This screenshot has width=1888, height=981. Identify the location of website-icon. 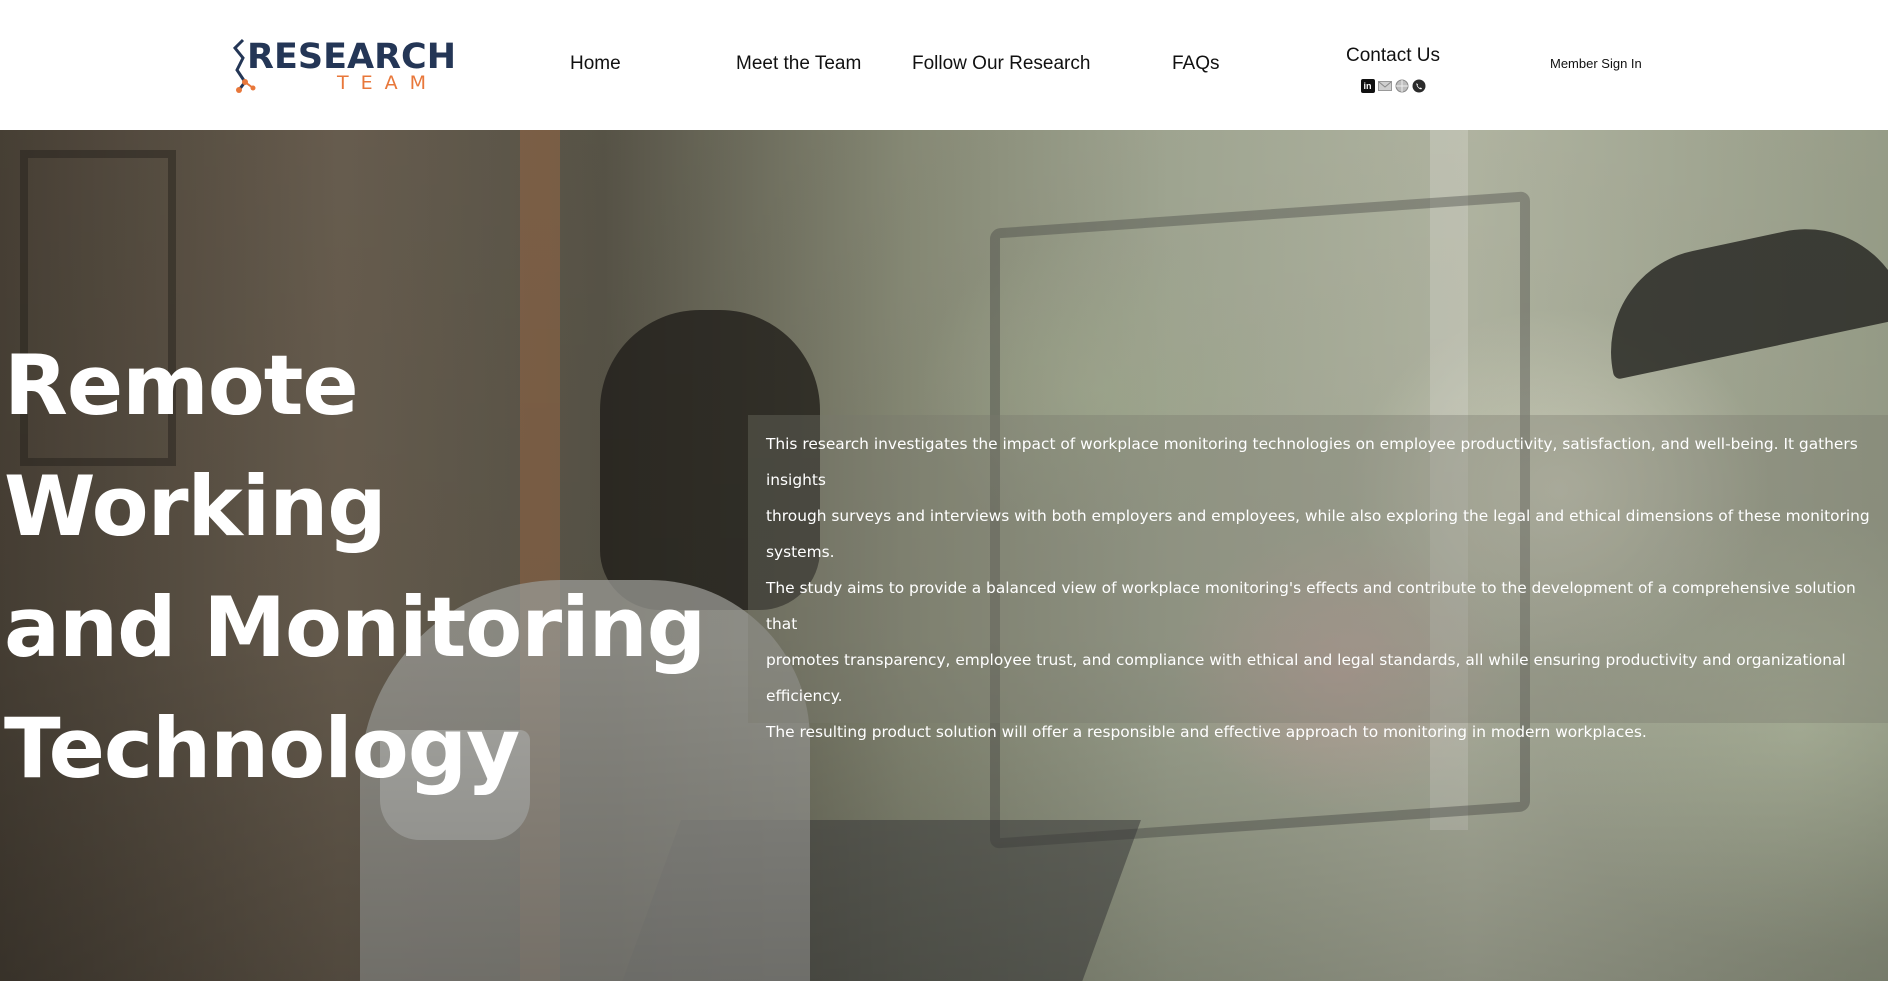
(1402, 86).